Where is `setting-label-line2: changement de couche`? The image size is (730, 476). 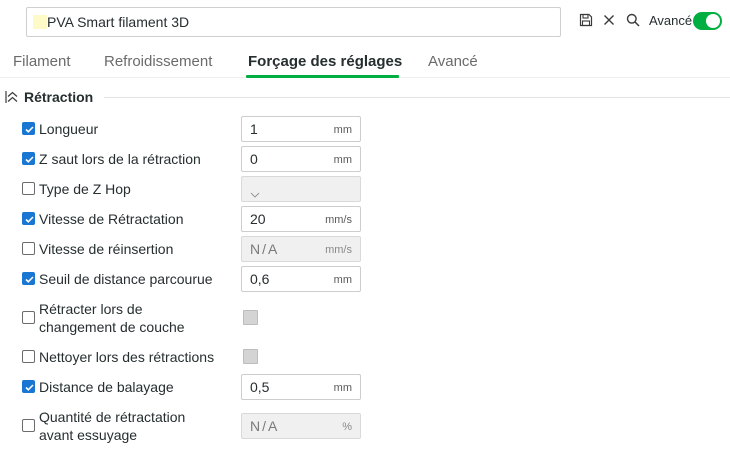
setting-label-line2: changement de couche is located at coordinates (112, 327).